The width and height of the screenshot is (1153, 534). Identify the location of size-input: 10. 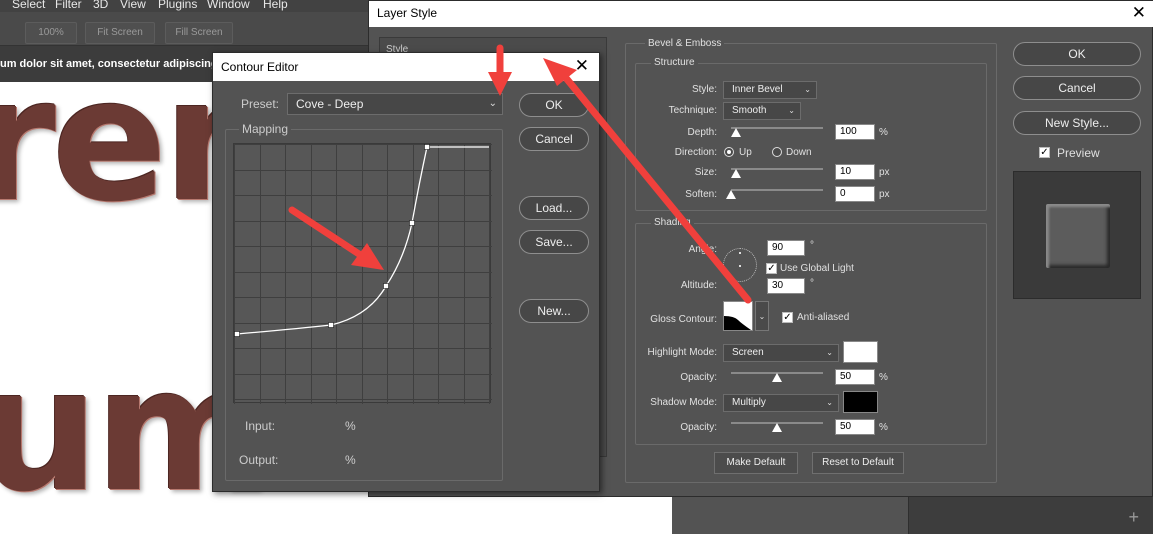
(855, 172).